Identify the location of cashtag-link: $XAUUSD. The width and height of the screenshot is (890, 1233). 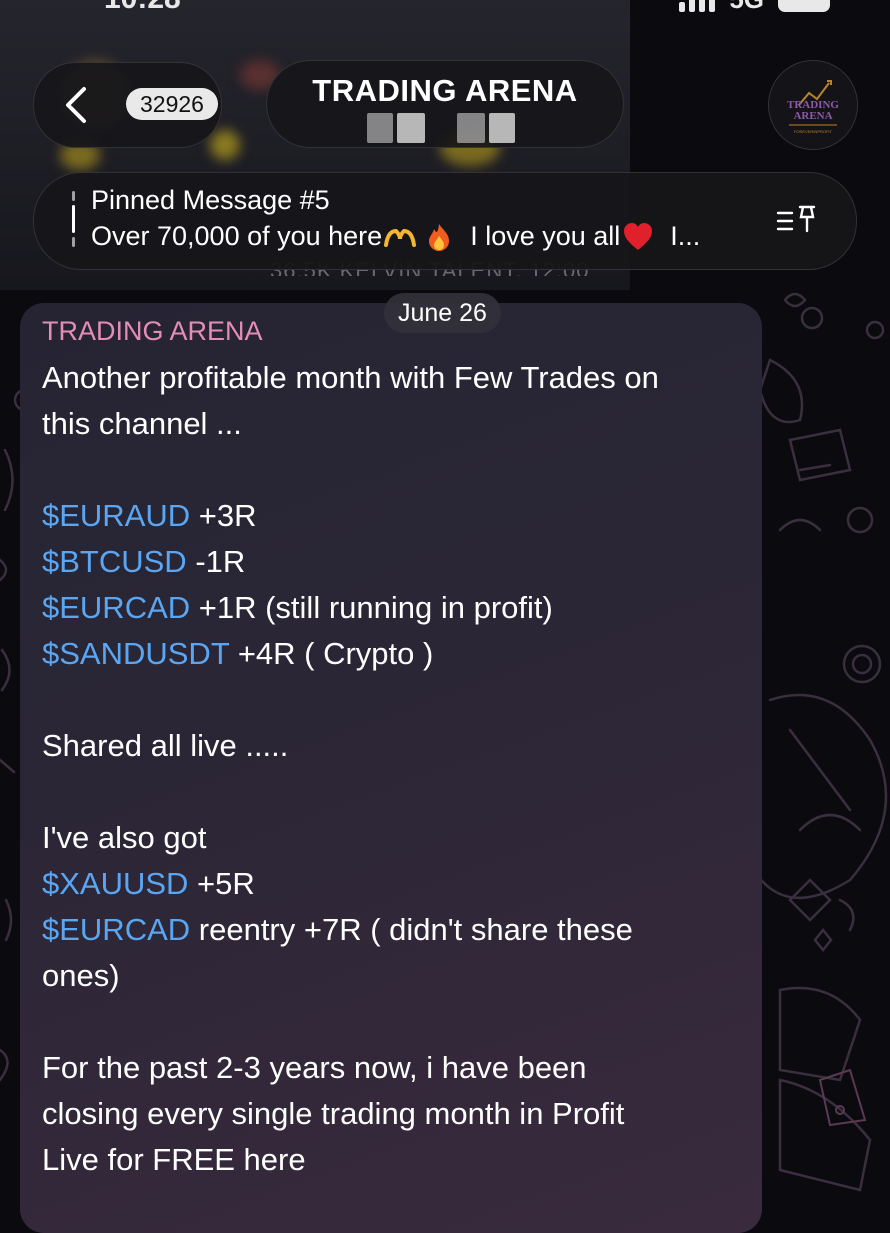
(115, 883).